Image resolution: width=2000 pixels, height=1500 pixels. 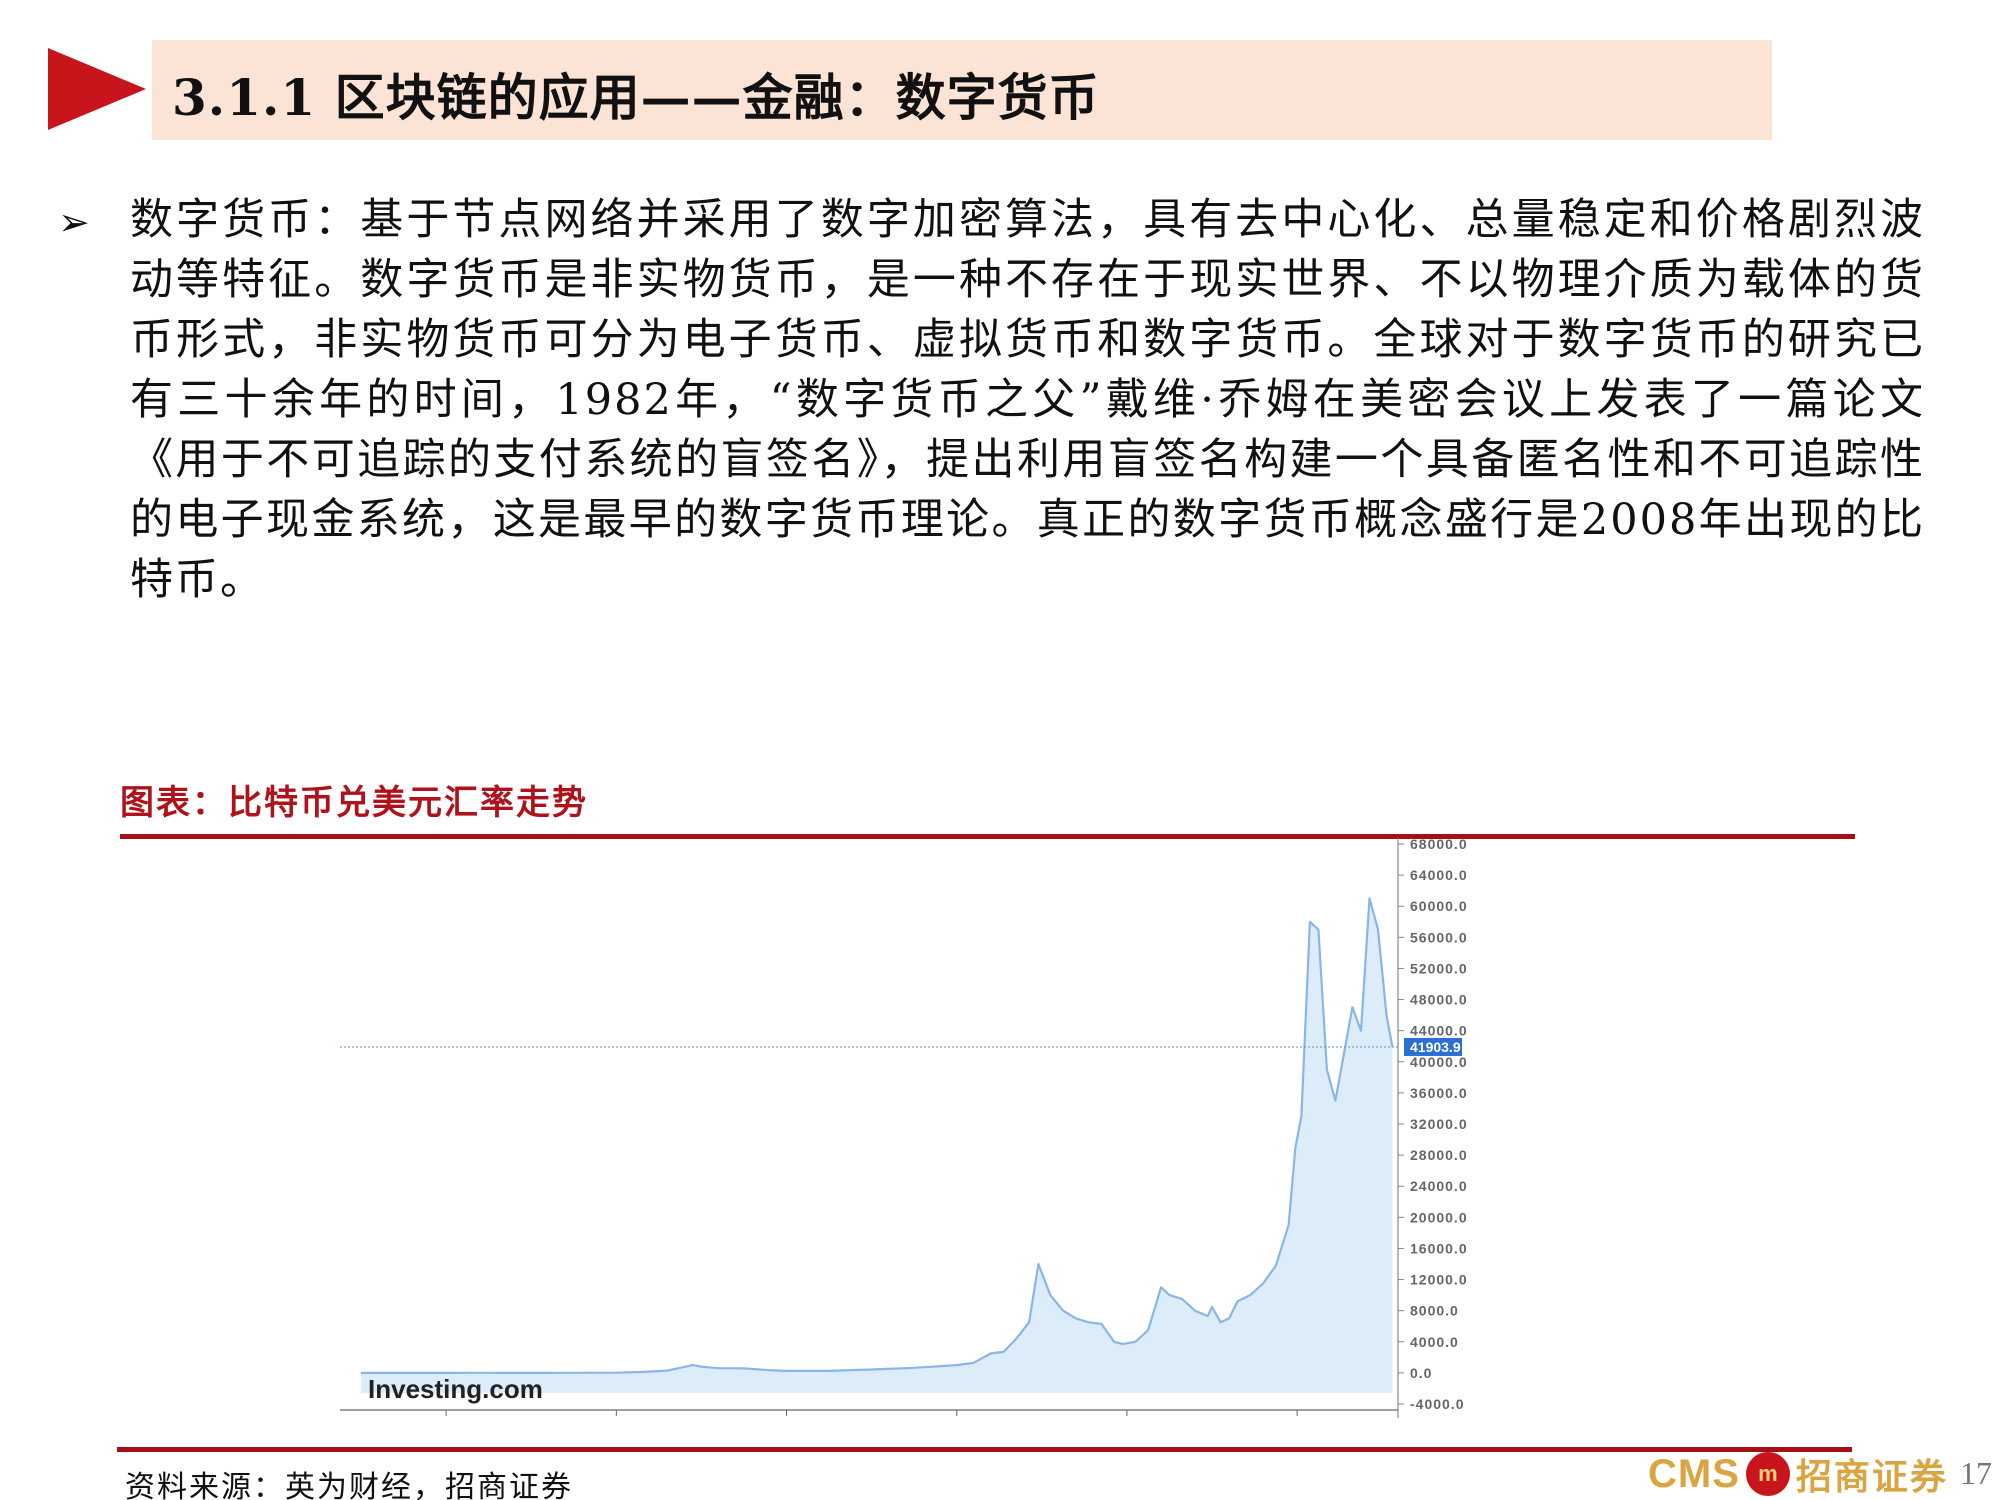 What do you see at coordinates (636, 97) in the screenshot?
I see `page-title: 3.1.1 区块链的应用——金融：数字货币` at bounding box center [636, 97].